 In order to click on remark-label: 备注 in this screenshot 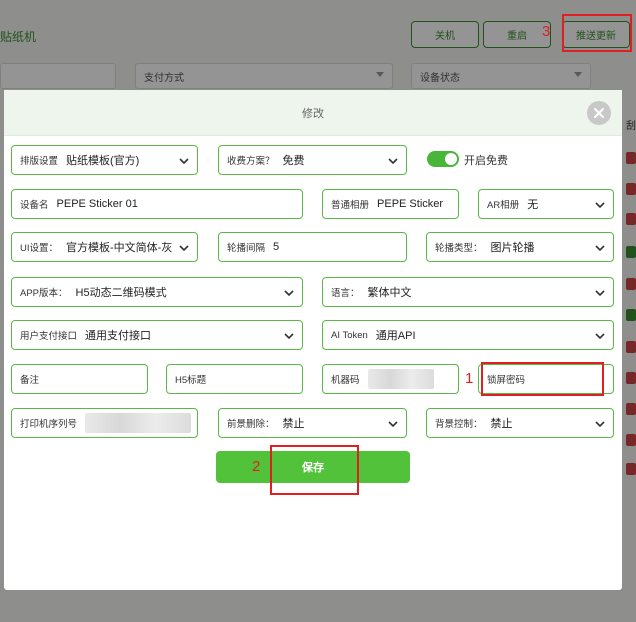, I will do `click(30, 380)`.